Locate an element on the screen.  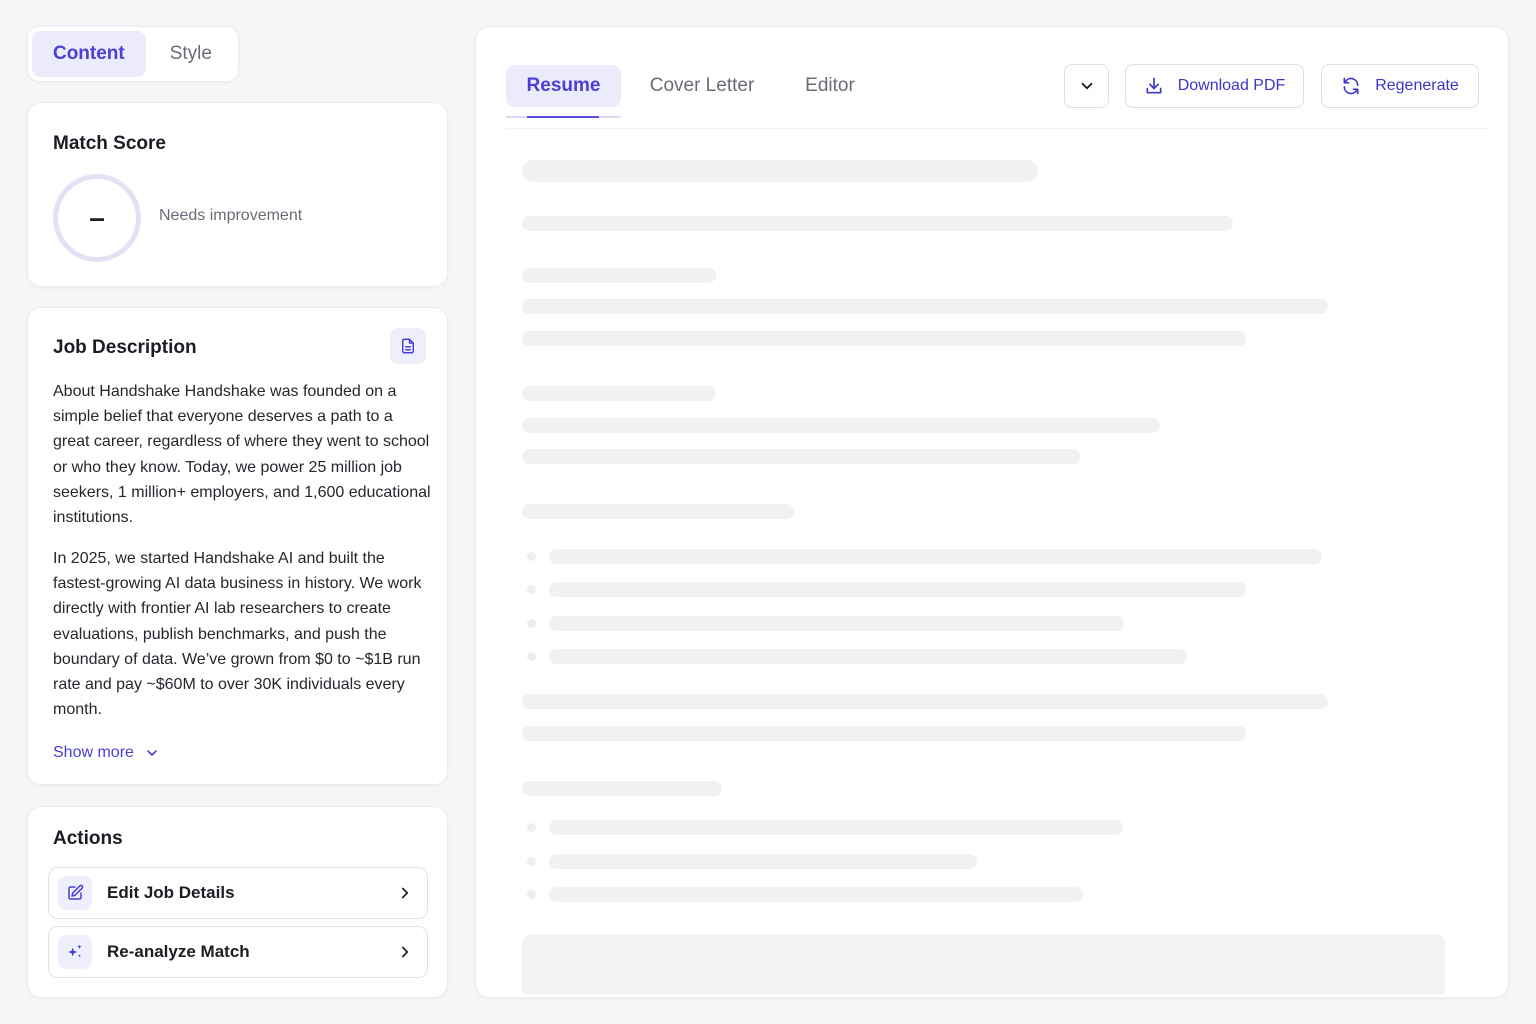
job-description-title: Job Description is located at coordinates (125, 347).